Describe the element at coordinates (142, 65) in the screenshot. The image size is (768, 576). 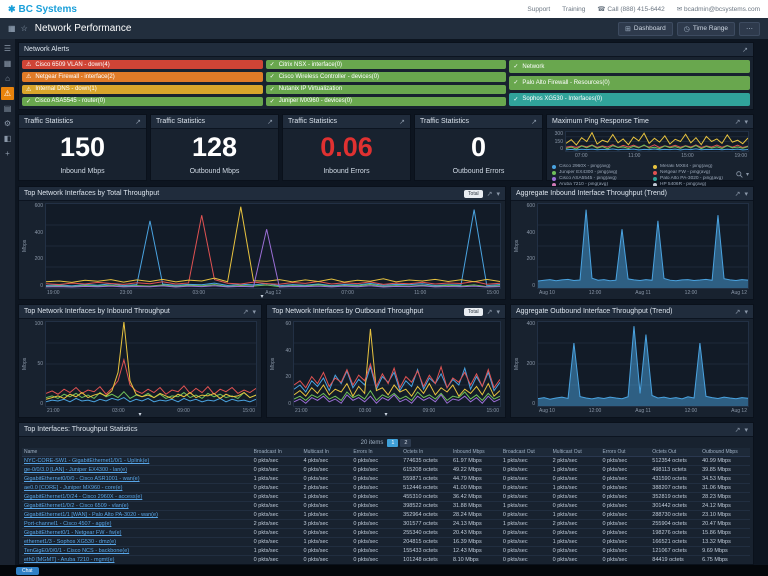
I see `alert-chip-red: ⚠ Cisco 6509 VLAN - down(4)` at that location.